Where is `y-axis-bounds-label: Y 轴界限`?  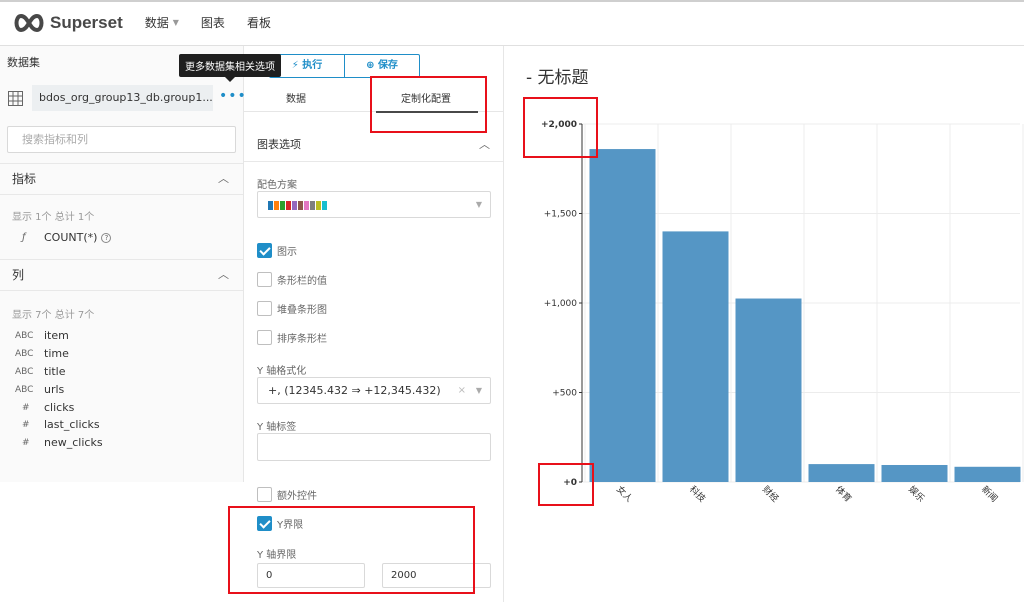 y-axis-bounds-label: Y 轴界限 is located at coordinates (277, 555).